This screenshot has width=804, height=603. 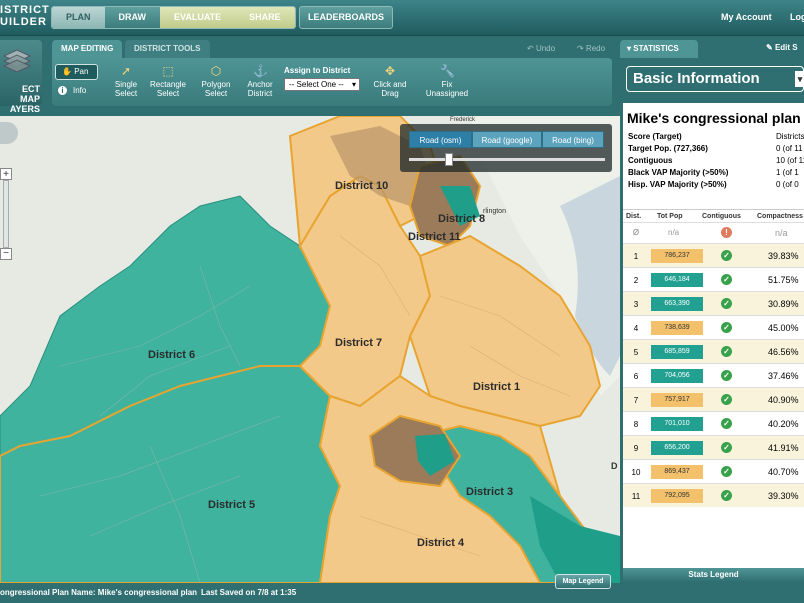 What do you see at coordinates (782, 47) in the screenshot?
I see `edit-stats-link: ✎ Edit S` at bounding box center [782, 47].